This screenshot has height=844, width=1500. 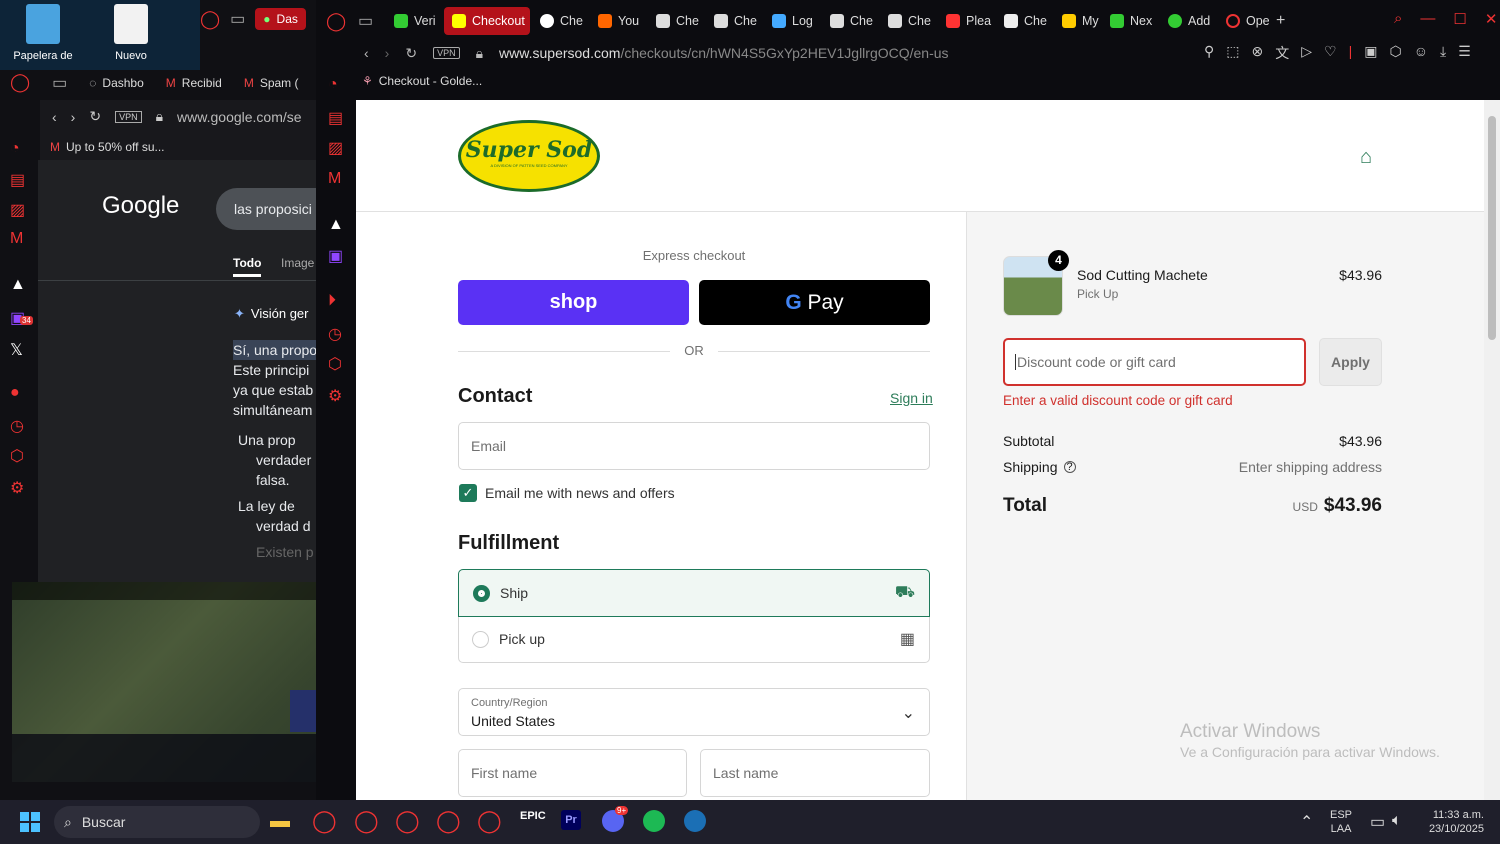 What do you see at coordinates (618, 21) in the screenshot?
I see `tab: You` at bounding box center [618, 21].